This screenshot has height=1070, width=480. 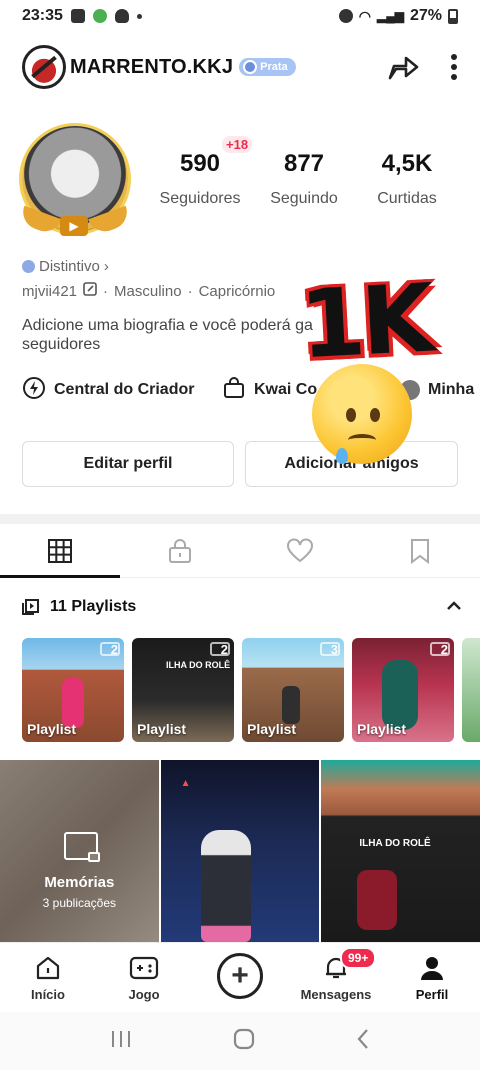 I want to click on video-thumbnail: ILHA DO ROLÊ, so click(x=400, y=851).